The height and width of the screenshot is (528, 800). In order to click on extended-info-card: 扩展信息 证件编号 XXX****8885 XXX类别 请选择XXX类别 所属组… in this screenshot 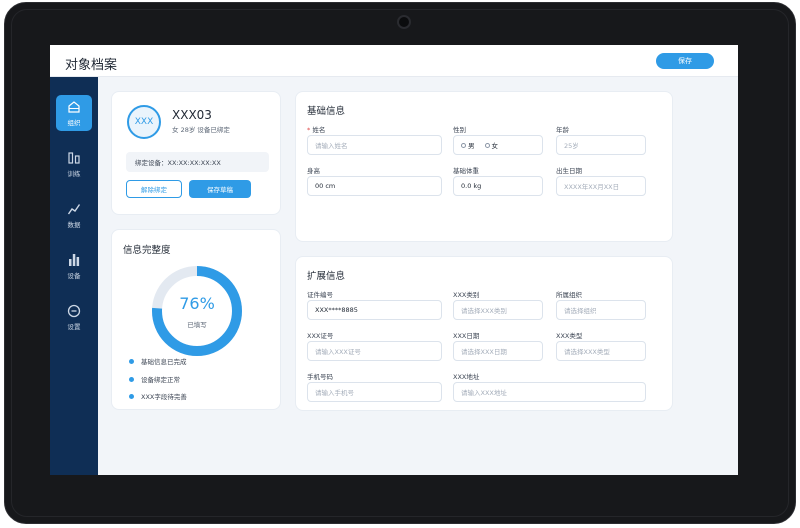, I will do `click(484, 333)`.